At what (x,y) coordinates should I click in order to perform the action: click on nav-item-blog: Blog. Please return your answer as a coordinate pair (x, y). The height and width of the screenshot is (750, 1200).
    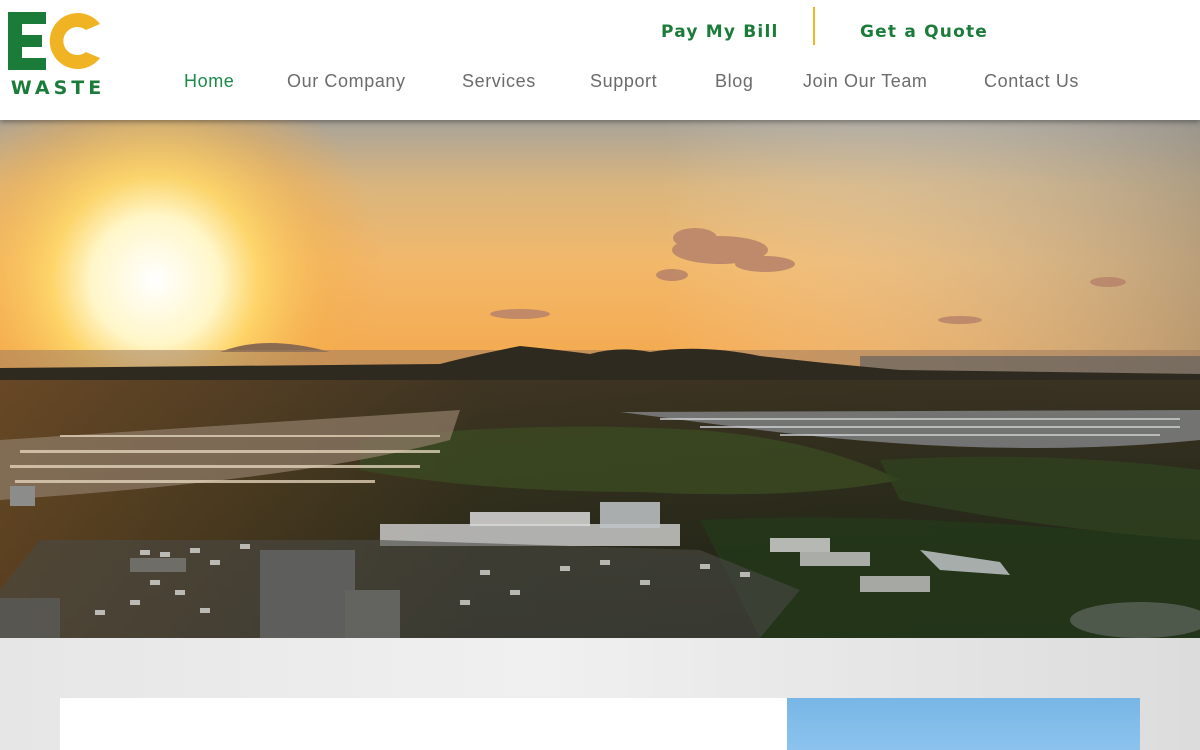
    Looking at the image, I should click on (734, 81).